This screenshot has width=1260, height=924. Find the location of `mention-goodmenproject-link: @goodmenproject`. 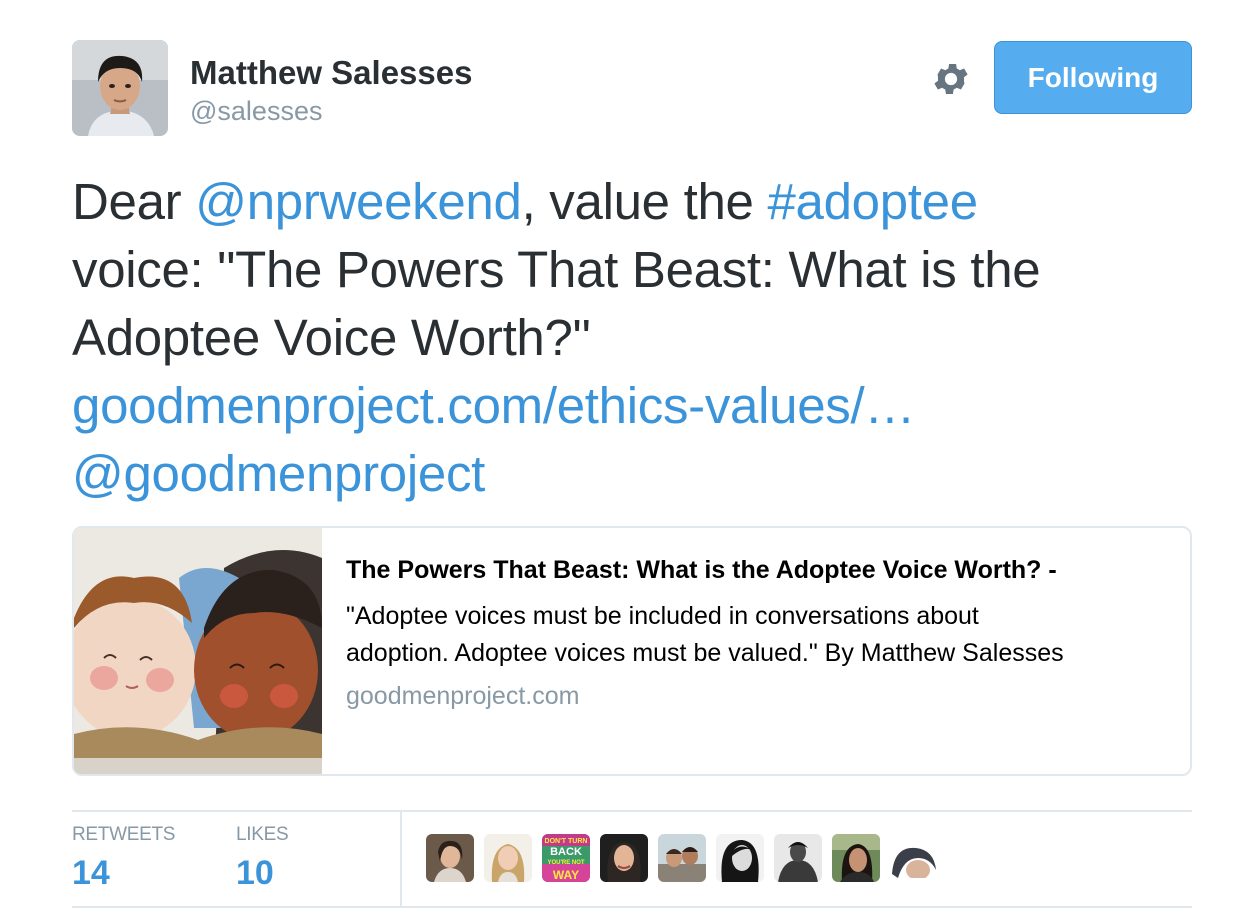

mention-goodmenproject-link: @goodmenproject is located at coordinates (637, 474).